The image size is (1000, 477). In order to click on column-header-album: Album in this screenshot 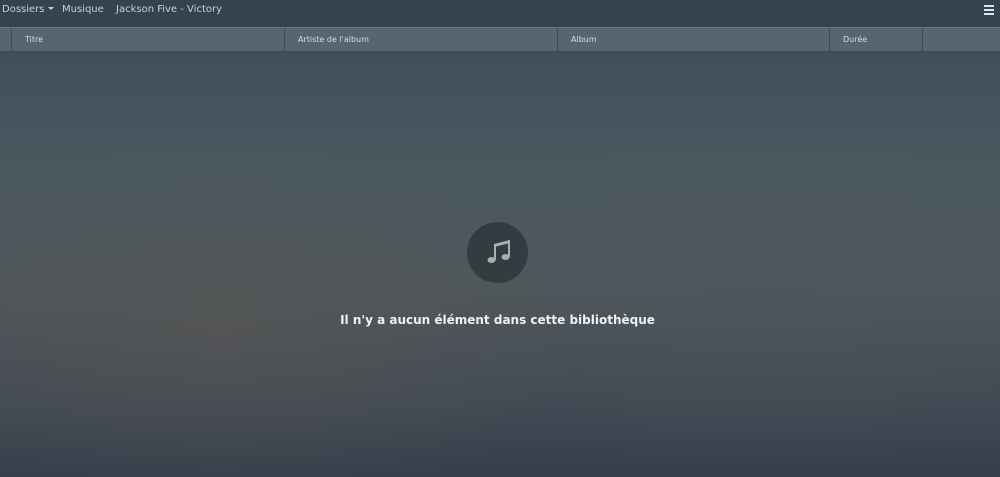, I will do `click(694, 39)`.